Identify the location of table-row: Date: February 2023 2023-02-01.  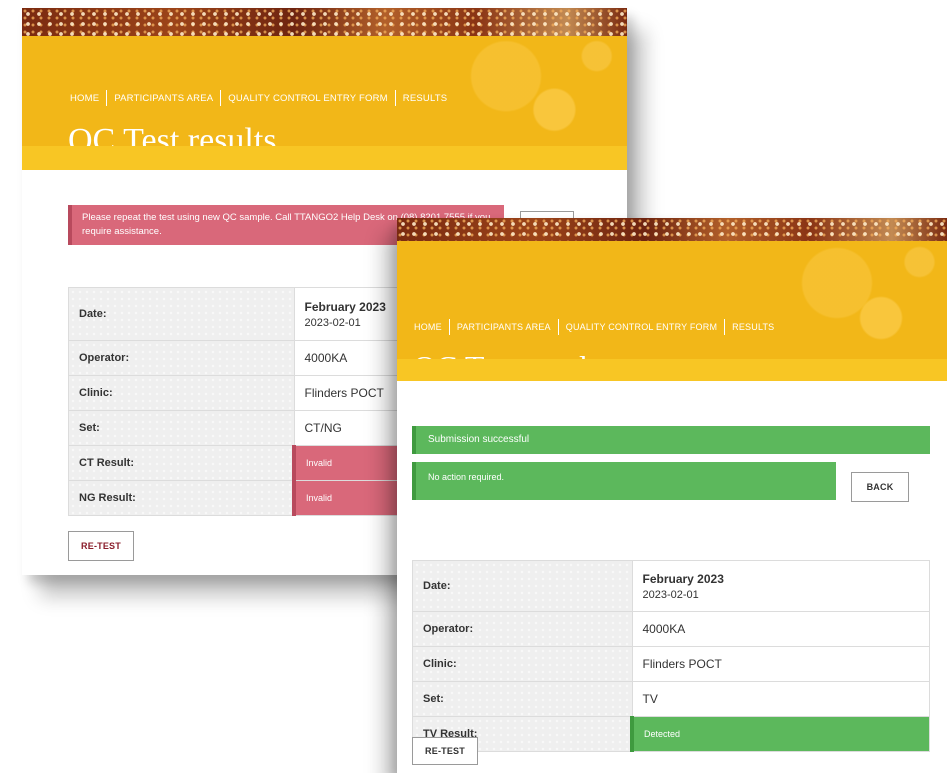
(671, 586).